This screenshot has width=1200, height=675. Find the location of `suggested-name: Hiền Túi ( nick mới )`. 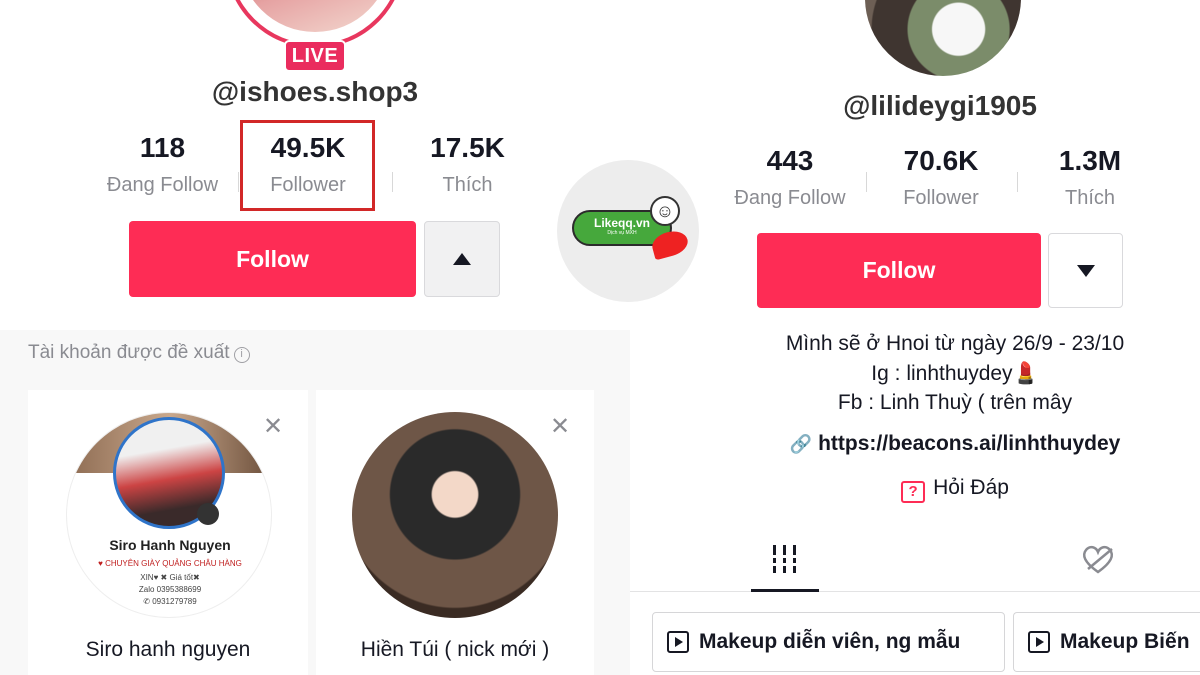

suggested-name: Hiền Túi ( nick mới ) is located at coordinates (455, 650).